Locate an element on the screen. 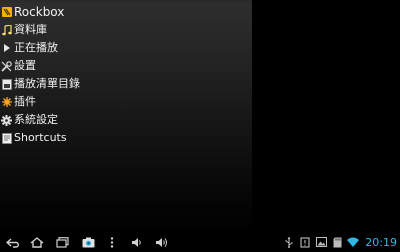 This screenshot has width=400, height=252. home-icon is located at coordinates (37, 242).